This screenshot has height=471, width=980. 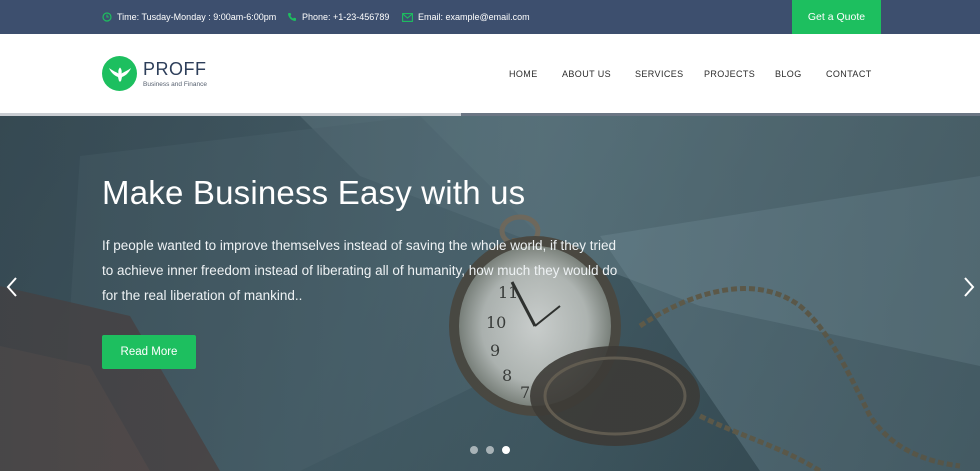 What do you see at coordinates (106, 17) in the screenshot?
I see `clock-icon` at bounding box center [106, 17].